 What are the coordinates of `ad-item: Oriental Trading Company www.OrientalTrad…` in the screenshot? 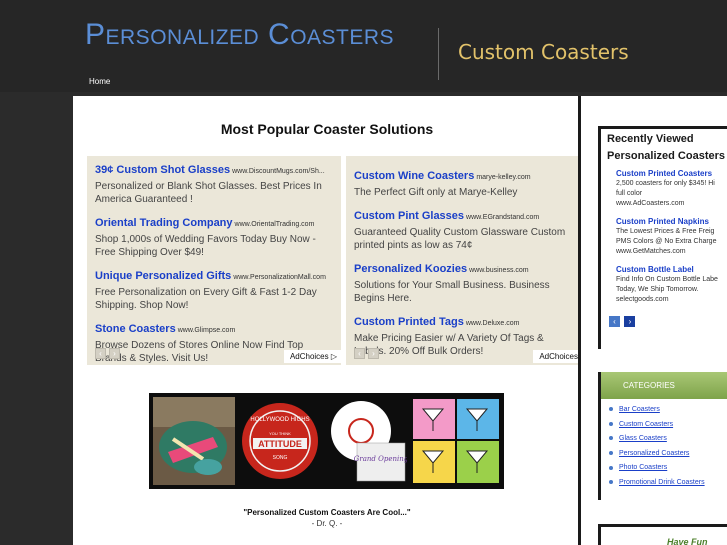 It's located at (216, 237).